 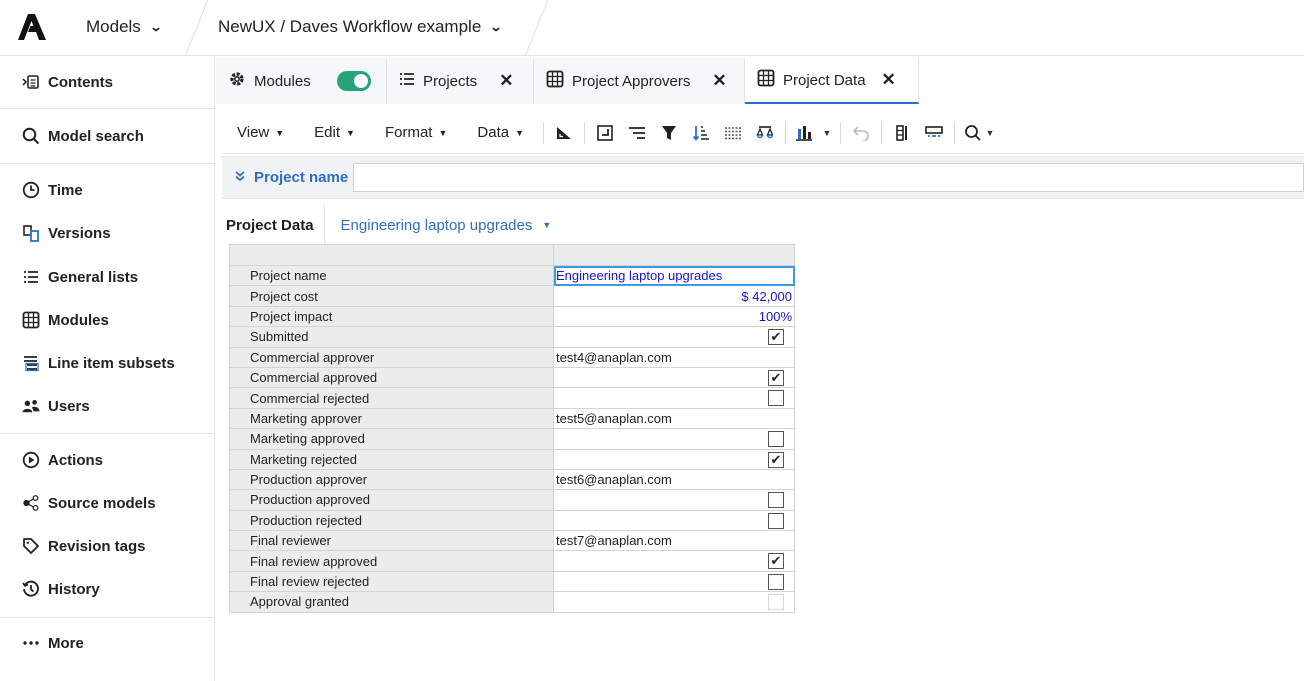 What do you see at coordinates (66, 643) in the screenshot?
I see `sidebar-item-label: More` at bounding box center [66, 643].